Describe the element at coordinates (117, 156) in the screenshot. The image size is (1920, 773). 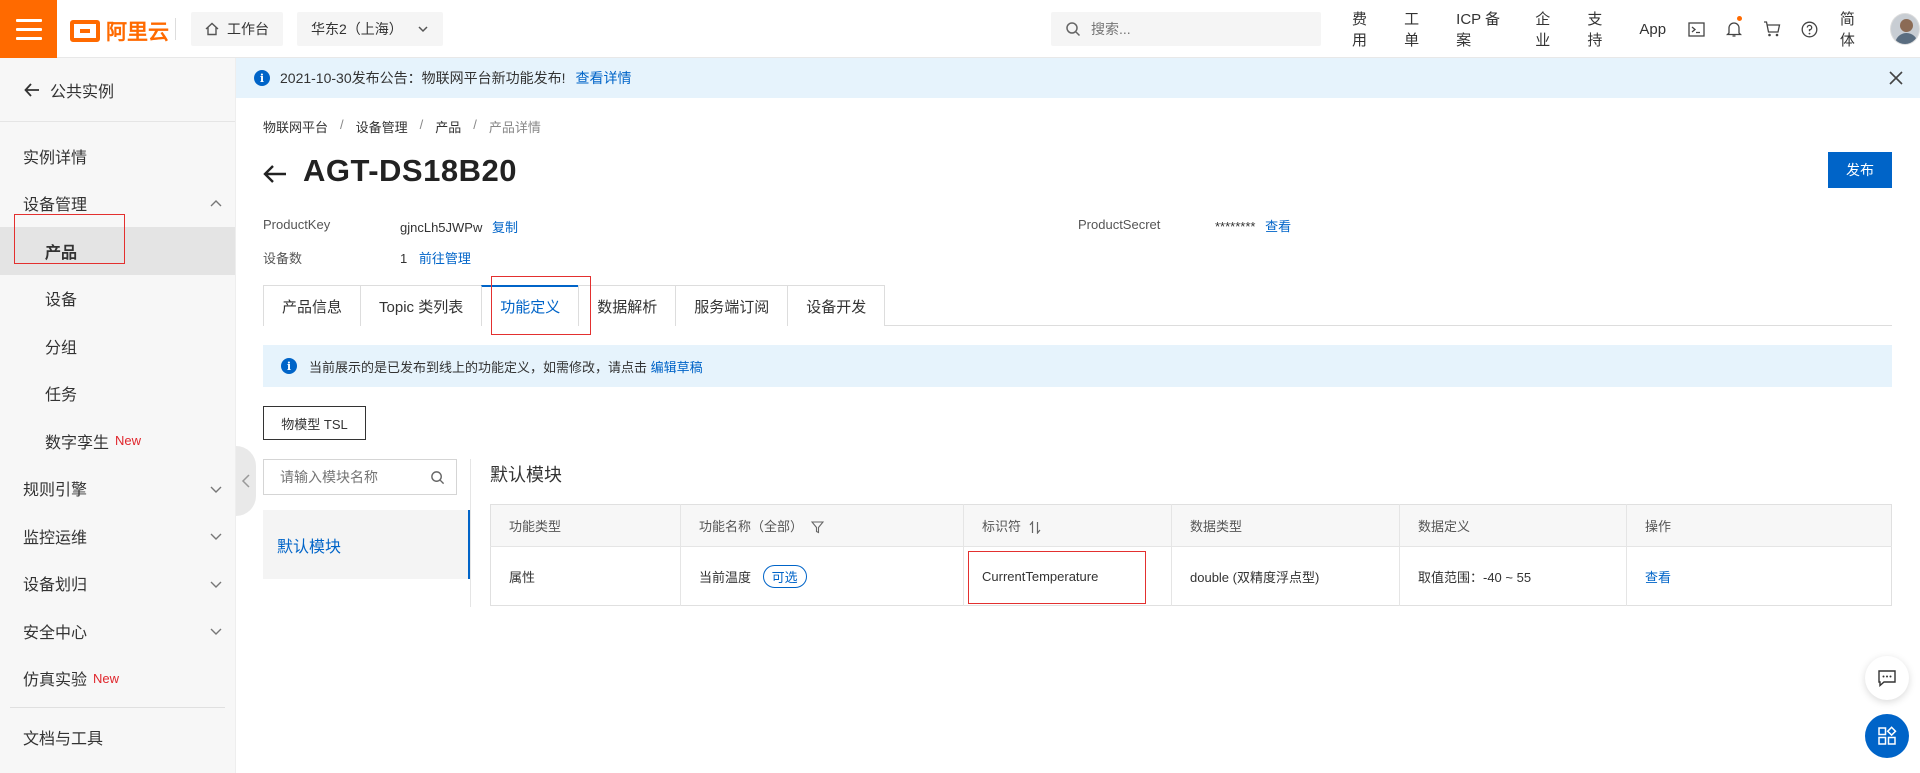
I see `sidebar-item-instance-detail: 实例详情` at that location.